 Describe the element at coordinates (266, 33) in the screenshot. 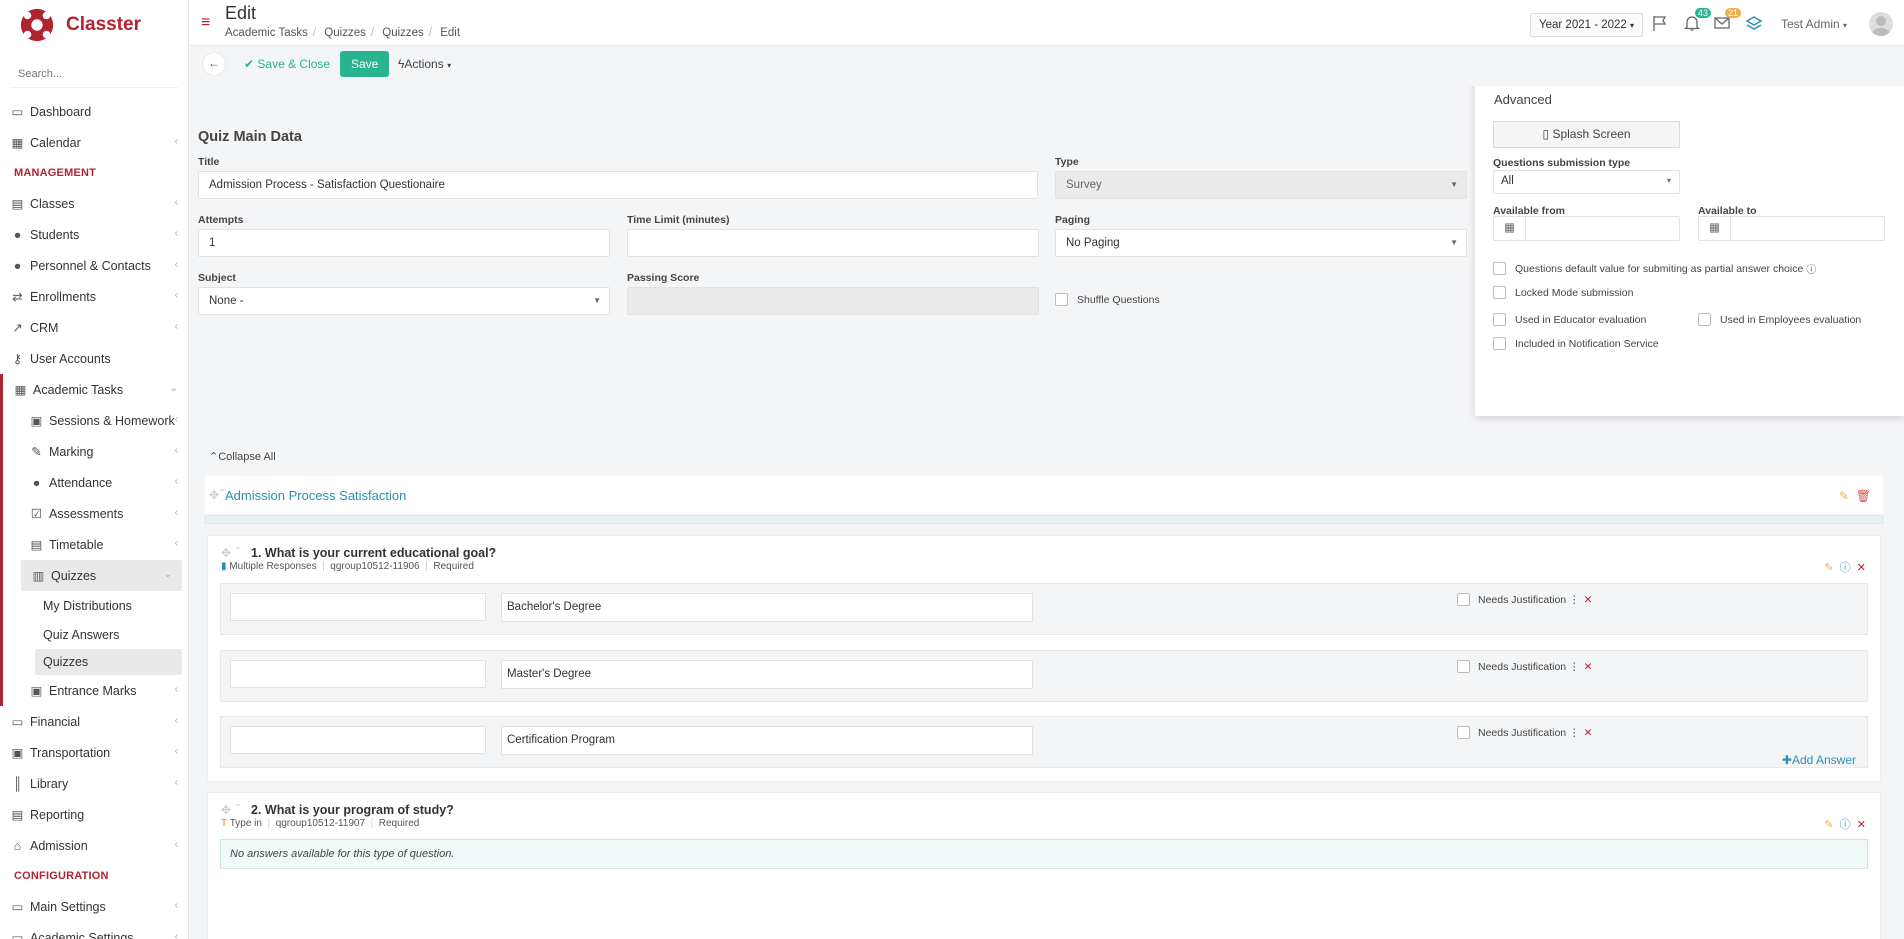

I see `breadcrumb-item: Academic Tasks` at that location.